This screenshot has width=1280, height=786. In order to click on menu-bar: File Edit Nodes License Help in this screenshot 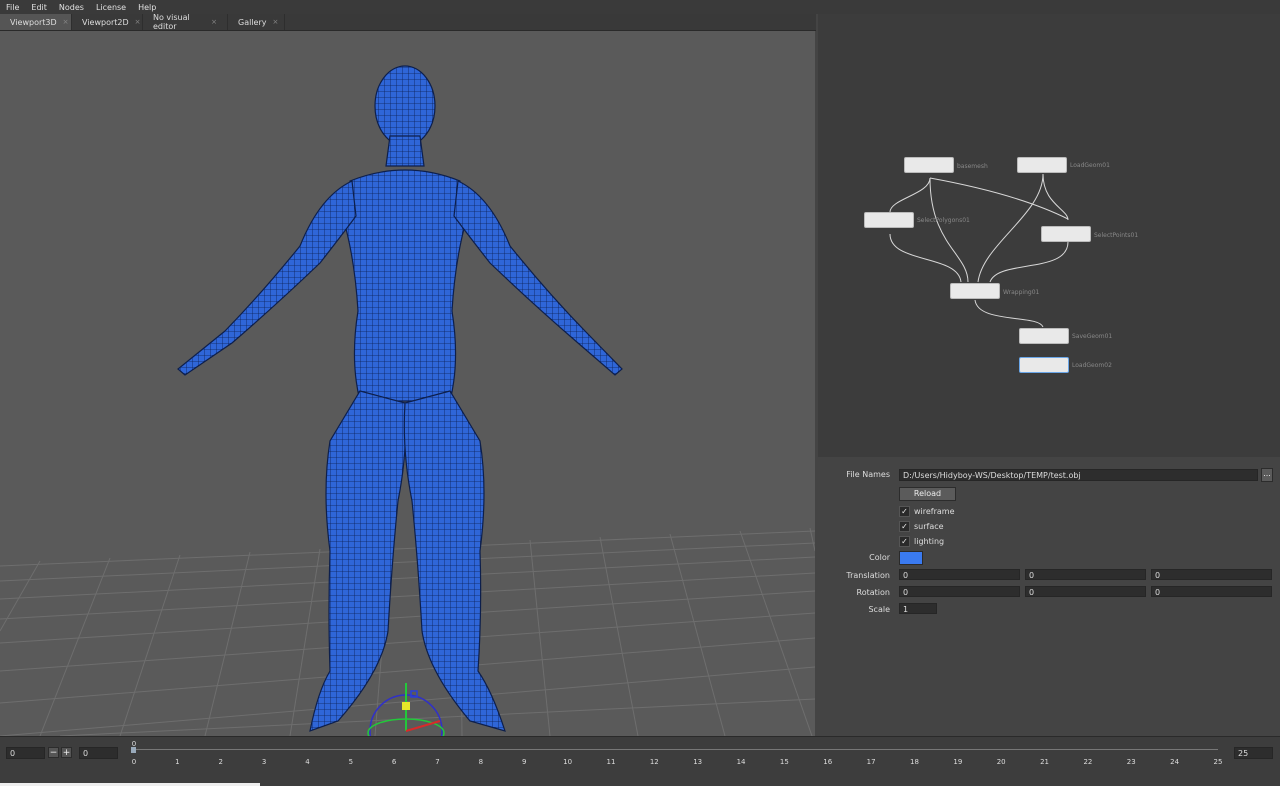, I will do `click(640, 7)`.